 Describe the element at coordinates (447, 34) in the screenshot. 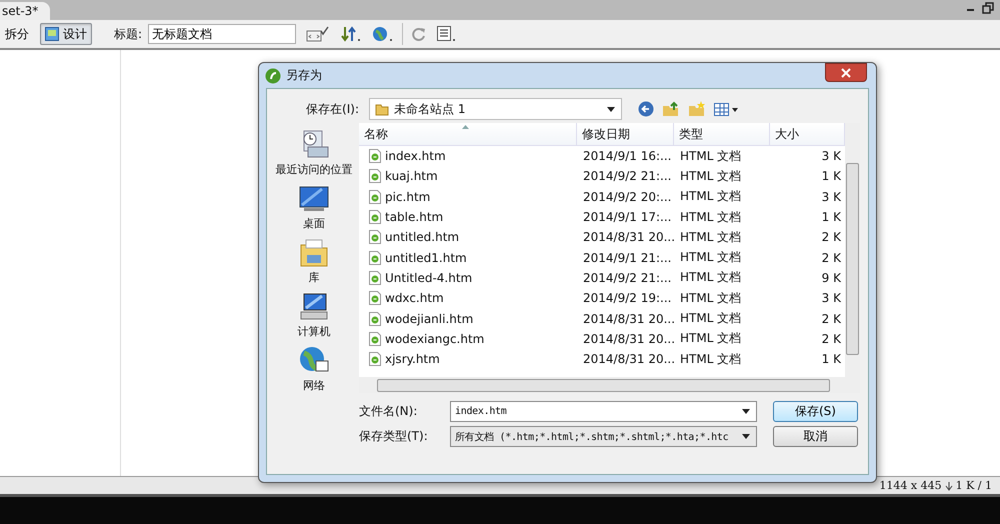

I see `list-view-icon` at that location.